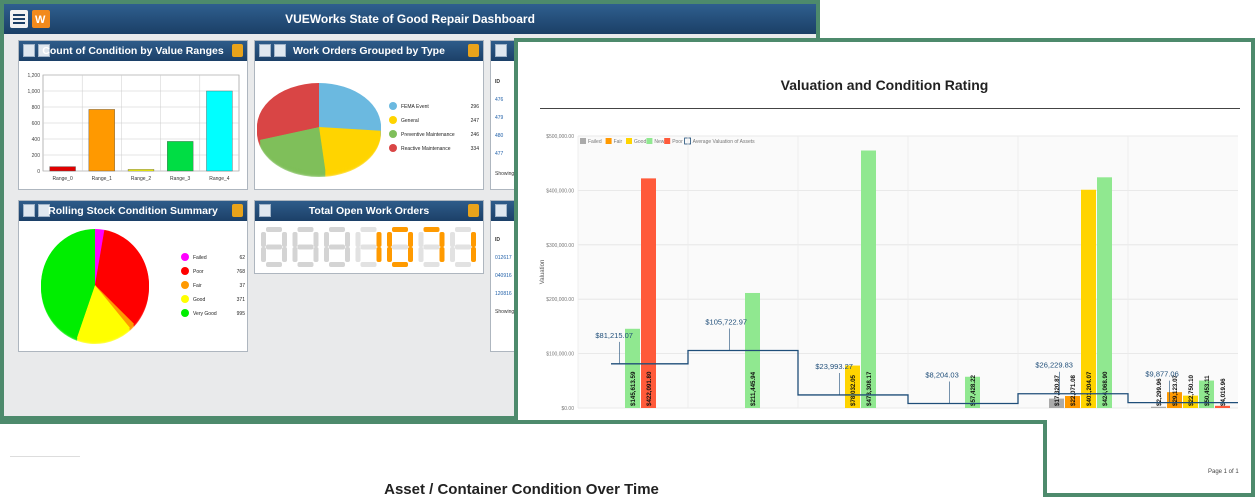 The width and height of the screenshot is (1255, 498). What do you see at coordinates (369, 51) in the screenshot?
I see `panel-header: Work Orders Grouped by Type` at bounding box center [369, 51].